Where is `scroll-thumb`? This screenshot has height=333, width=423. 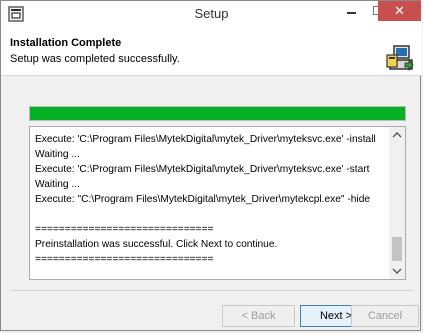
scroll-thumb is located at coordinates (397, 249).